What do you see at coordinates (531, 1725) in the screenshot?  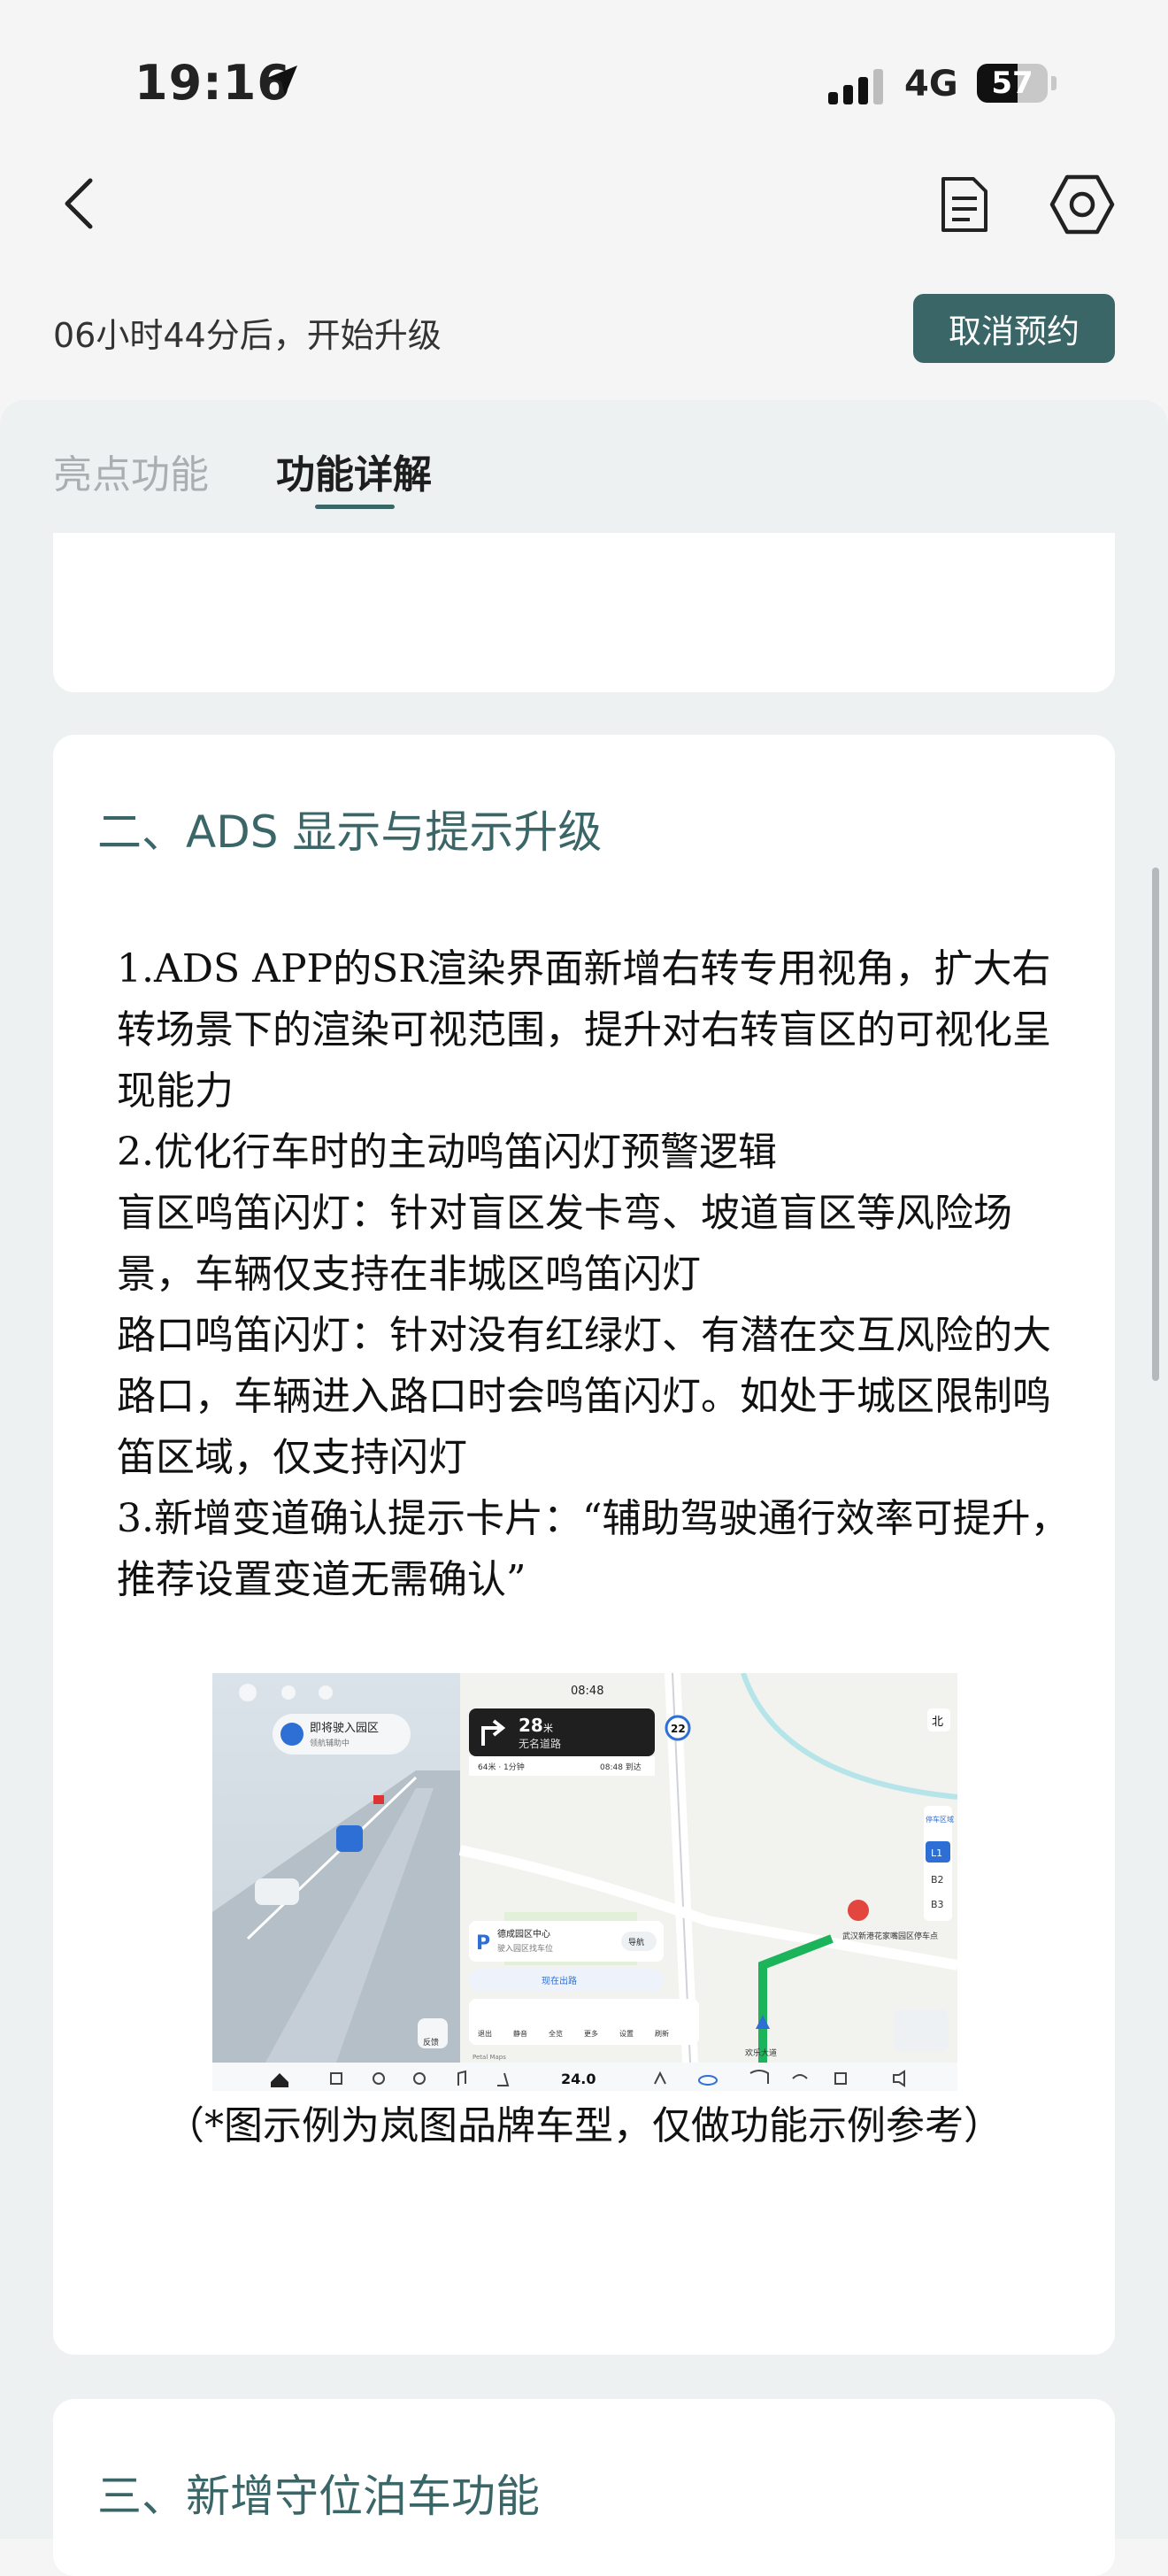 I see `turn-distance: 28` at bounding box center [531, 1725].